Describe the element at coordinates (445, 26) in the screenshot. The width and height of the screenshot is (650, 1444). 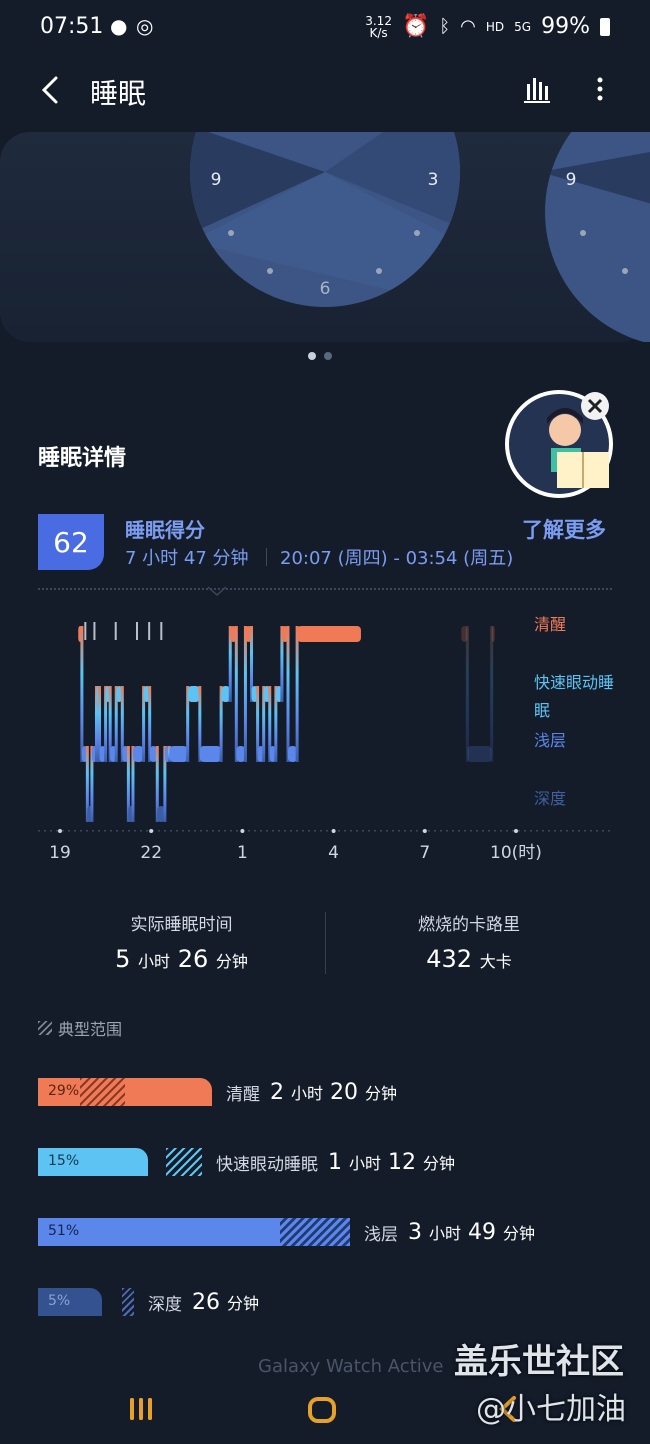
I see `bluetooth-icon: ᛒ` at that location.